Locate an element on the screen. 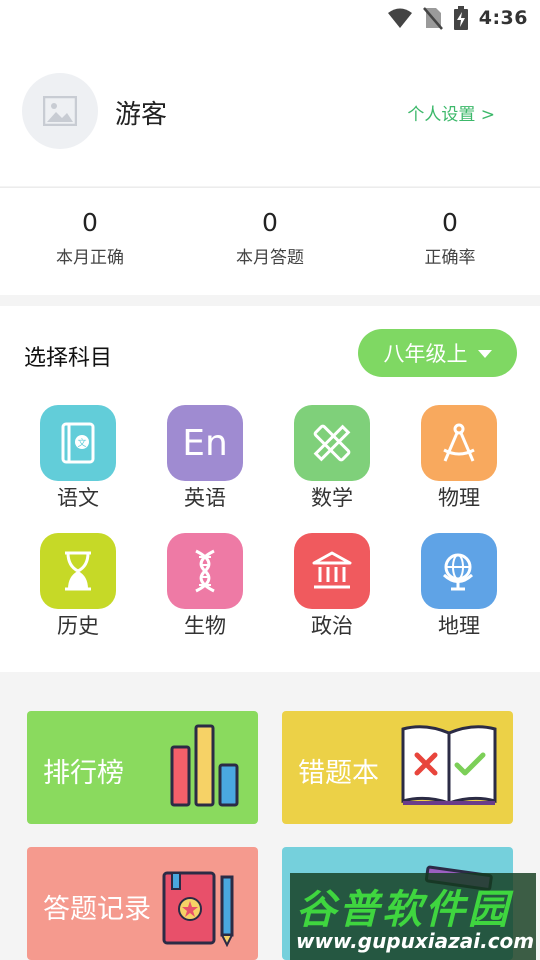  subject-physics: 物理 is located at coordinates (459, 460).